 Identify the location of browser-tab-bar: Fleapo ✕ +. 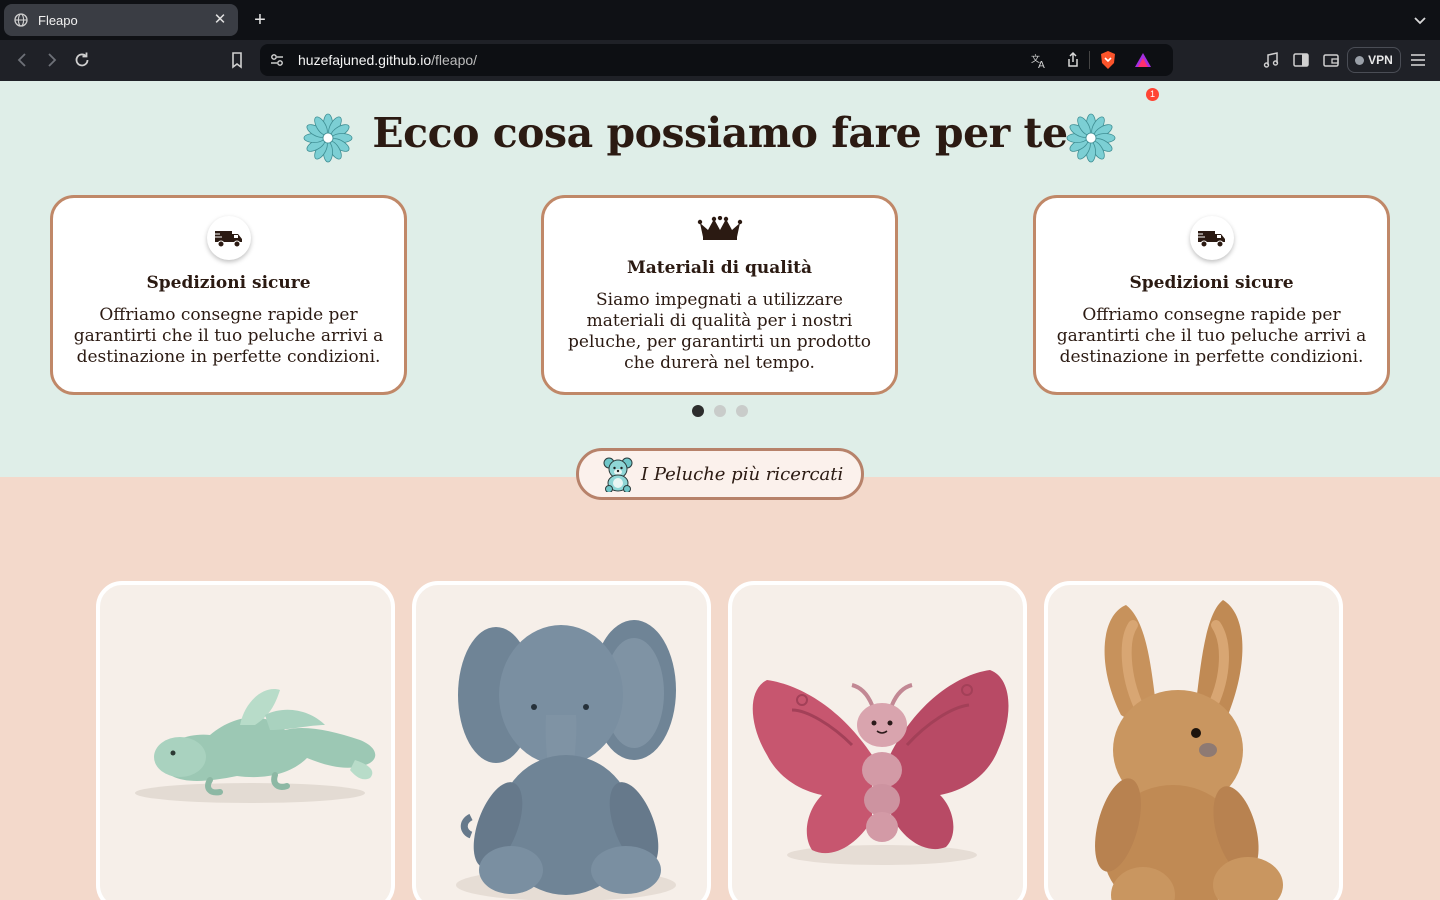
(720, 20).